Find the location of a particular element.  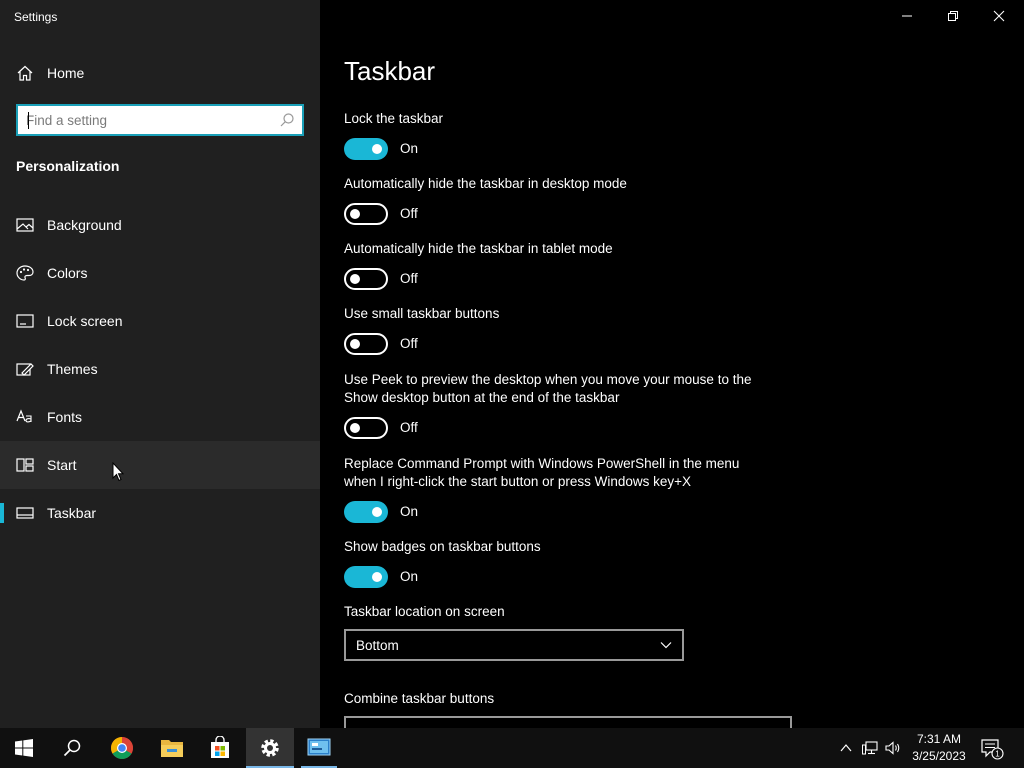

file-explorer-button is located at coordinates (172, 748).